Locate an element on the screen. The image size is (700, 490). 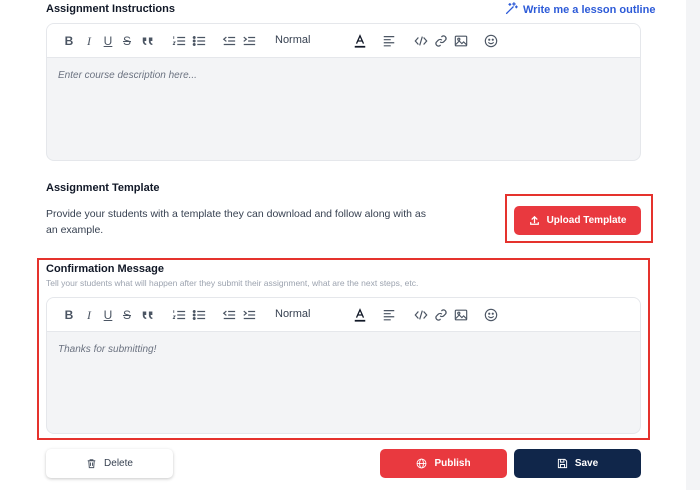
upload-icon is located at coordinates (534, 220).